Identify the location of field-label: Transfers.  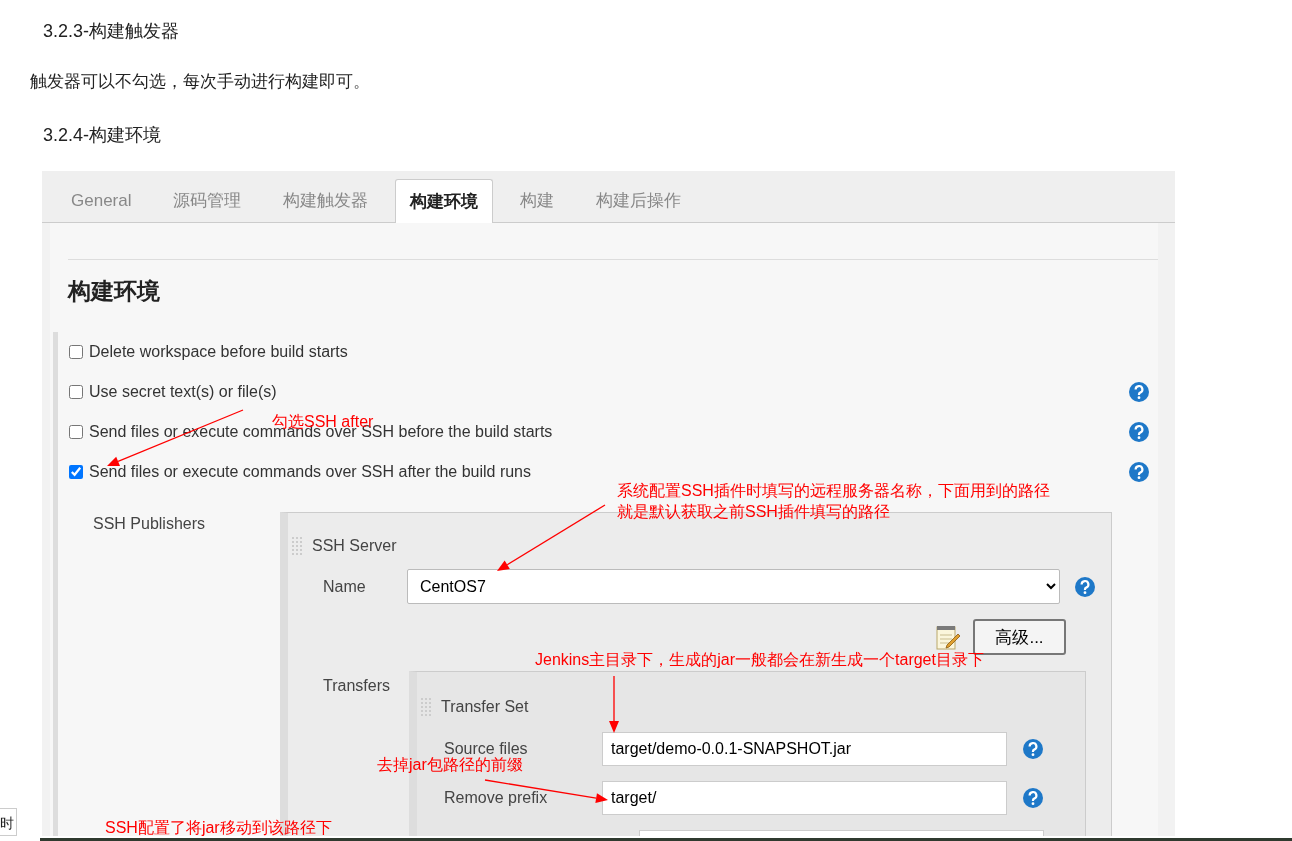
(357, 685).